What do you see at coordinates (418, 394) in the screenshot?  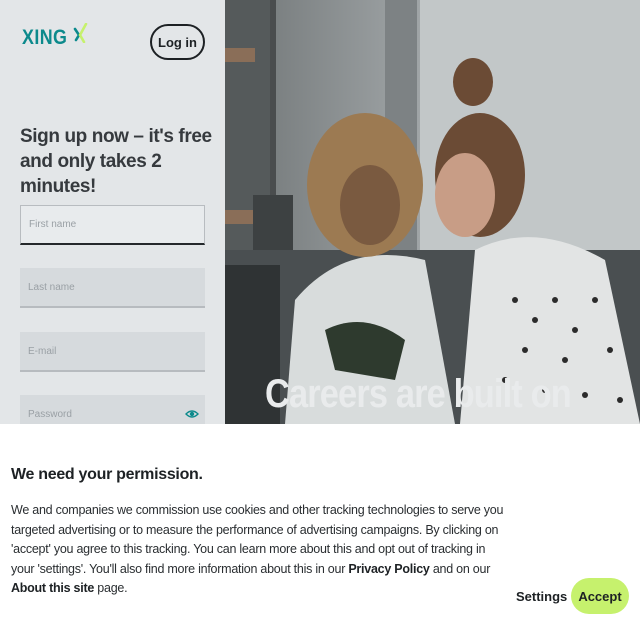 I see `hero-tagline: Careers are built on` at bounding box center [418, 394].